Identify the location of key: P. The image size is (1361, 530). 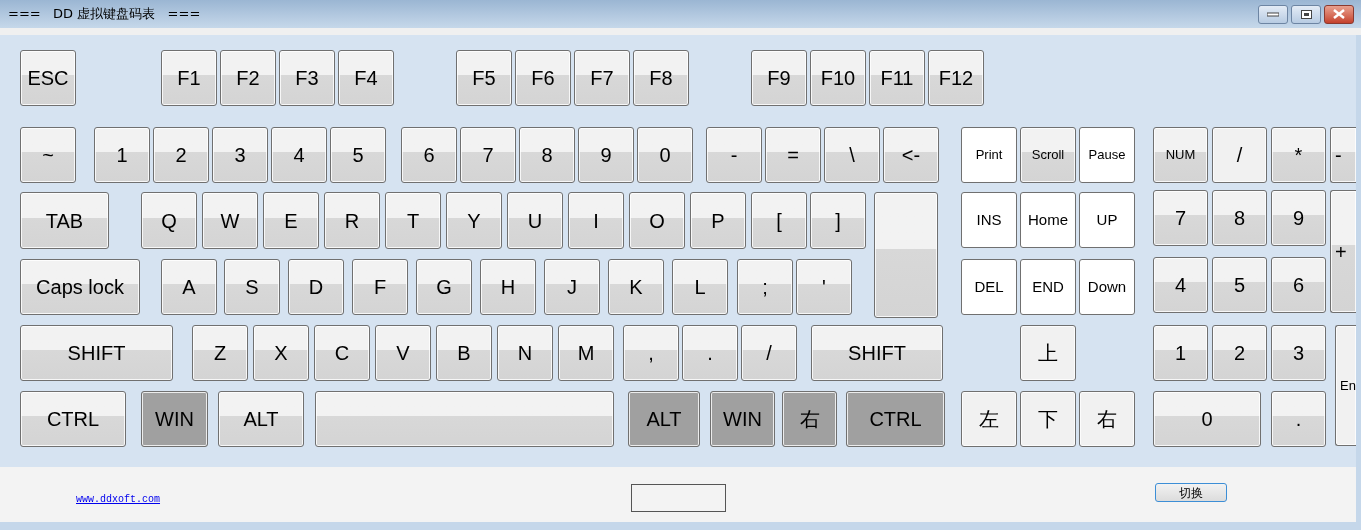
(718, 220).